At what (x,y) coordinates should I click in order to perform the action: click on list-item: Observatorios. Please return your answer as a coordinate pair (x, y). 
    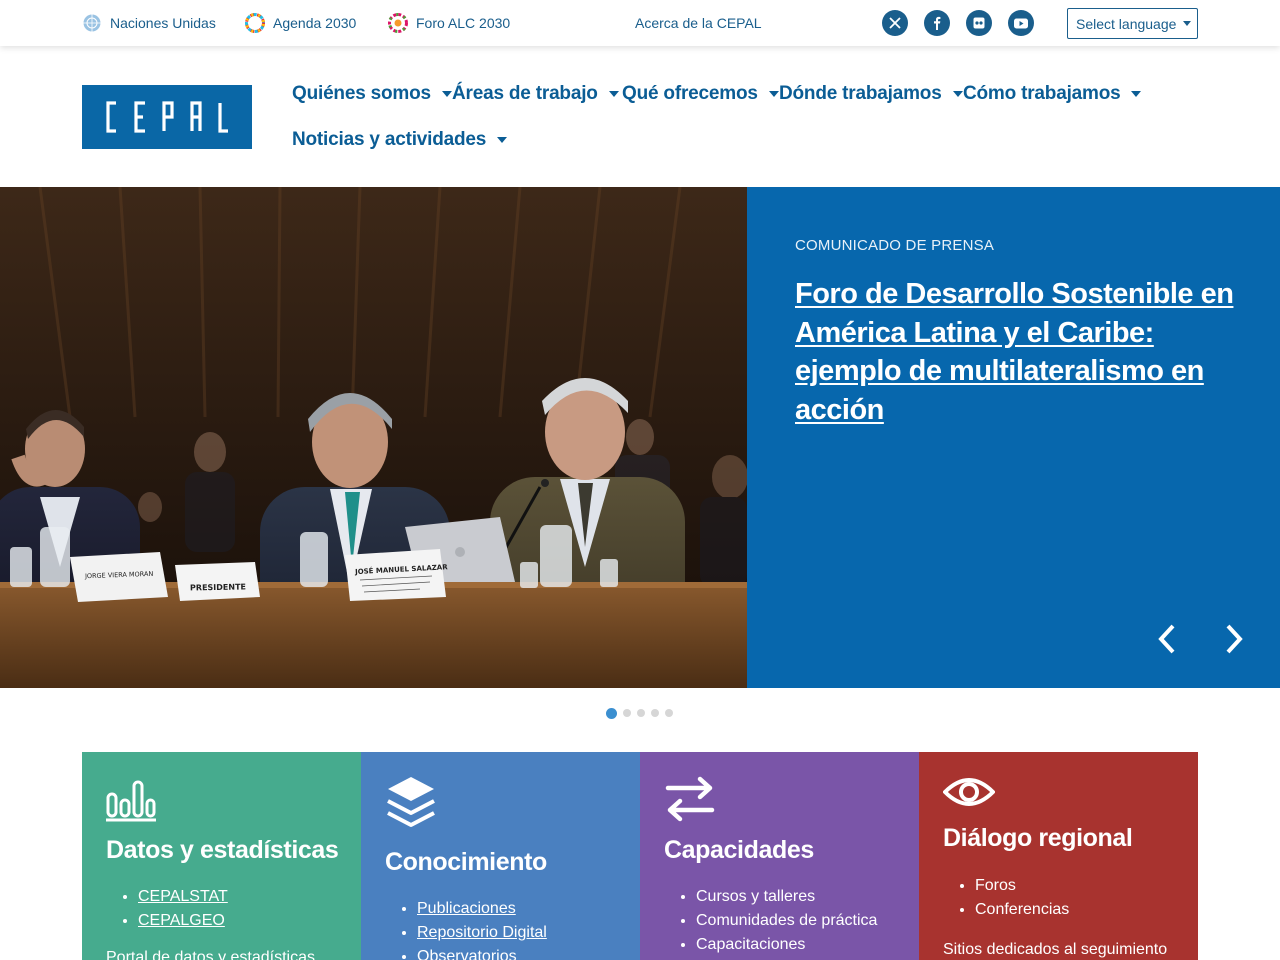
    Looking at the image, I should click on (482, 952).